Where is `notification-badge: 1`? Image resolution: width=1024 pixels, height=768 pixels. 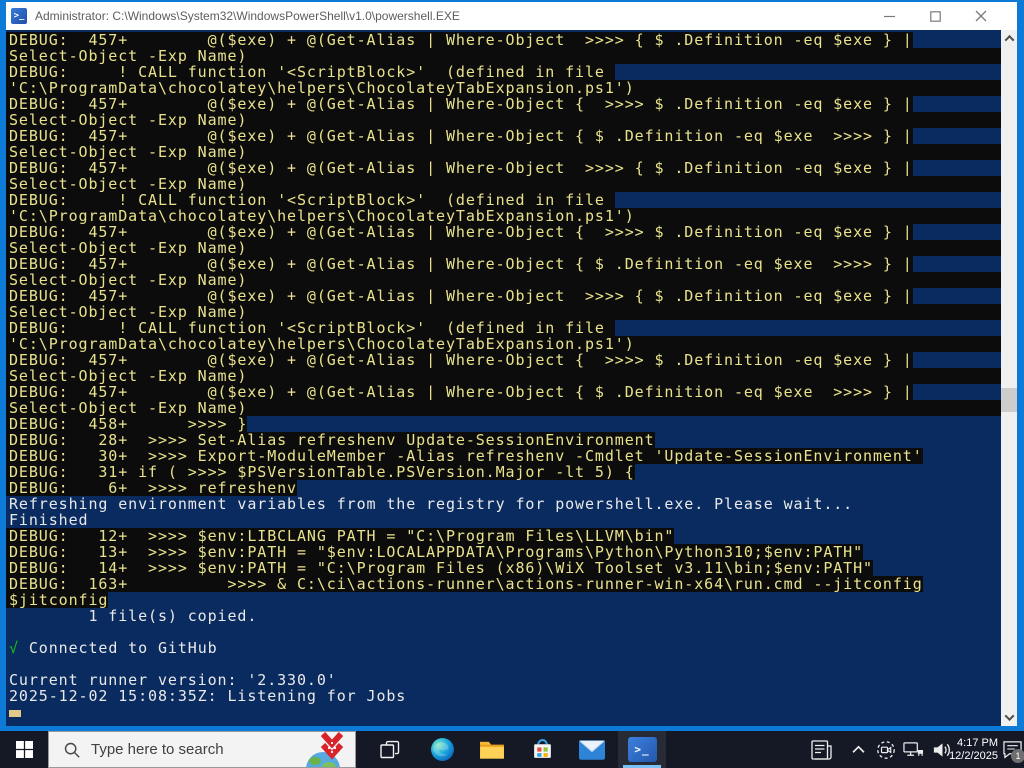
notification-badge: 1 is located at coordinates (1017, 756).